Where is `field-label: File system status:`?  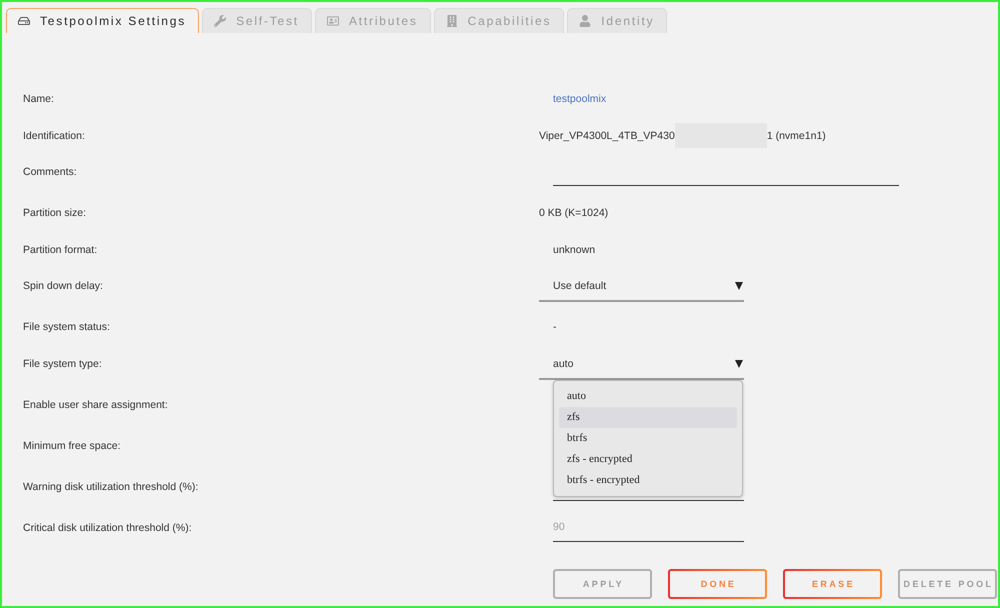 field-label: File system status: is located at coordinates (66, 327).